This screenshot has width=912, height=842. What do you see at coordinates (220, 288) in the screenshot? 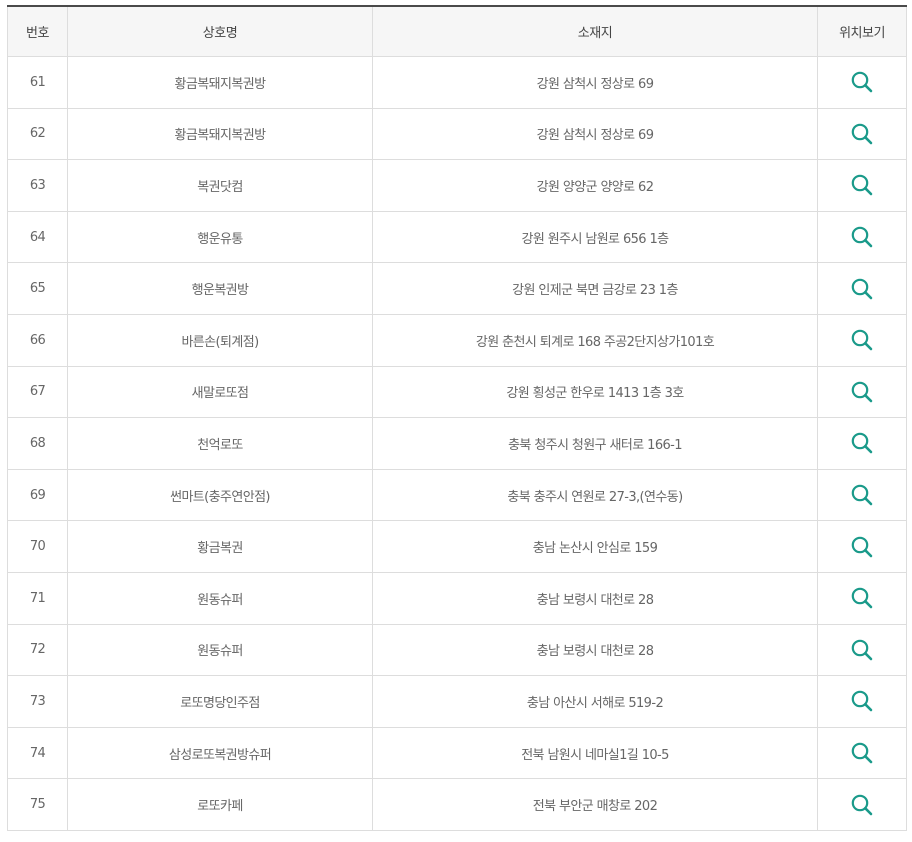
I see `row-store-name: 행운복권방` at bounding box center [220, 288].